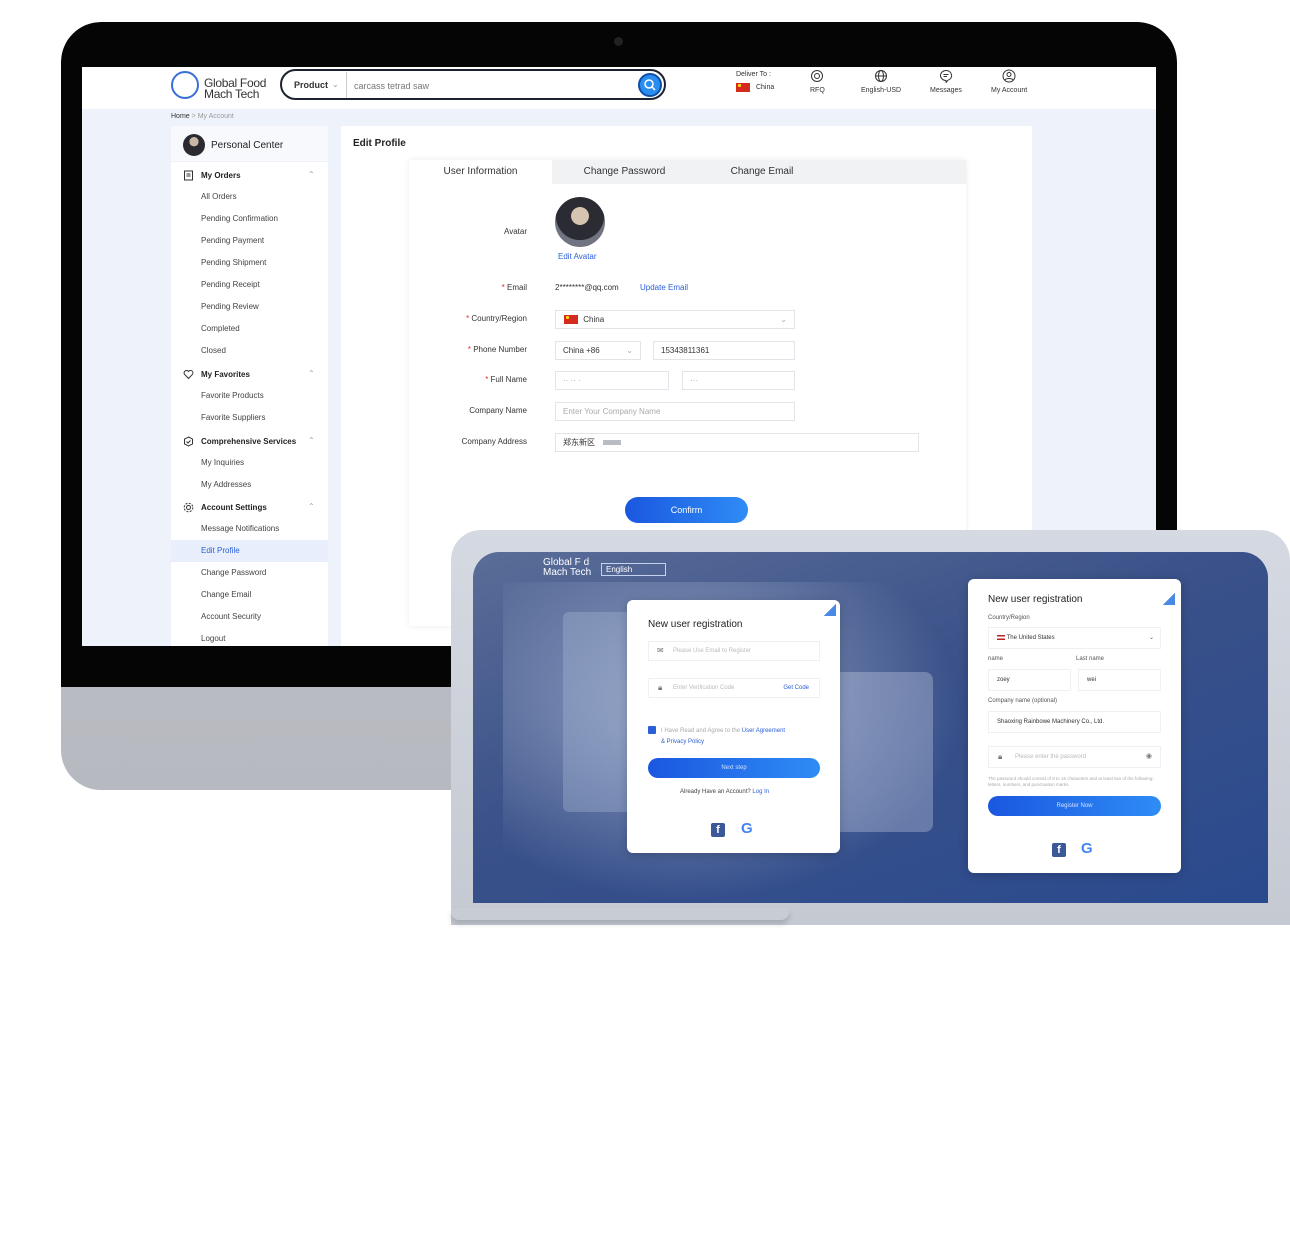  I want to click on sidebar-item-logout: Logout, so click(249, 637).